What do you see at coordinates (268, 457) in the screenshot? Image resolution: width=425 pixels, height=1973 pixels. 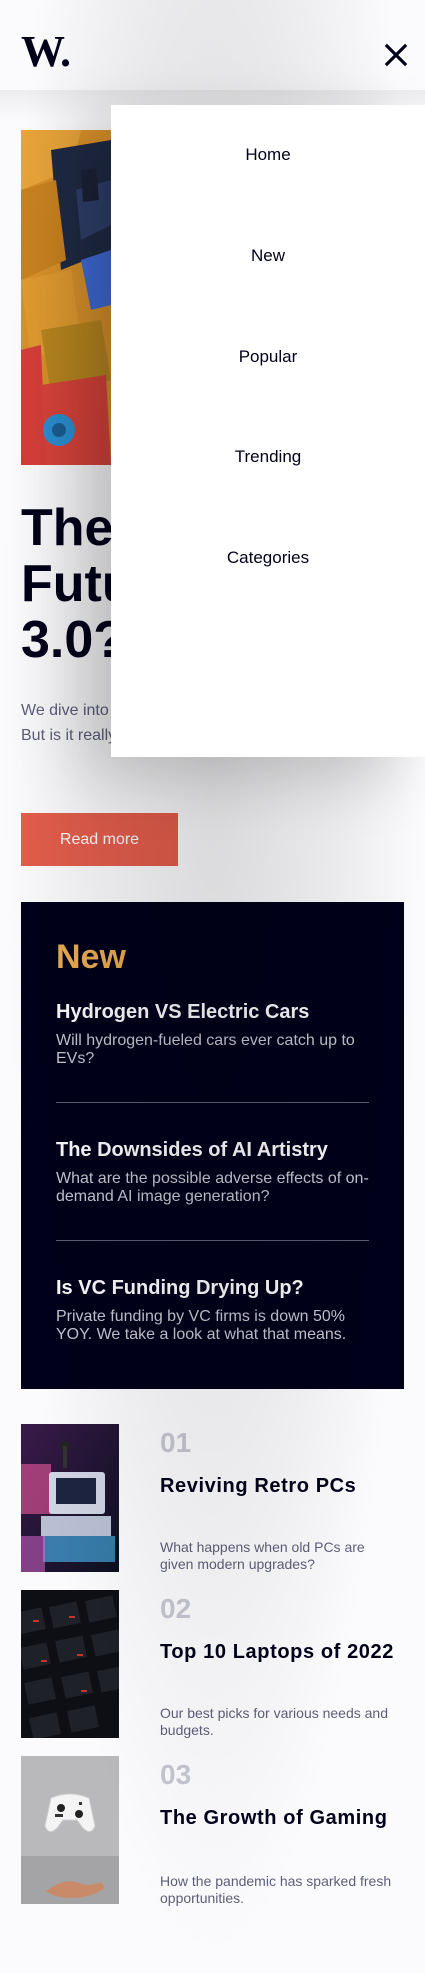 I see `menu-item-trending: Trending` at bounding box center [268, 457].